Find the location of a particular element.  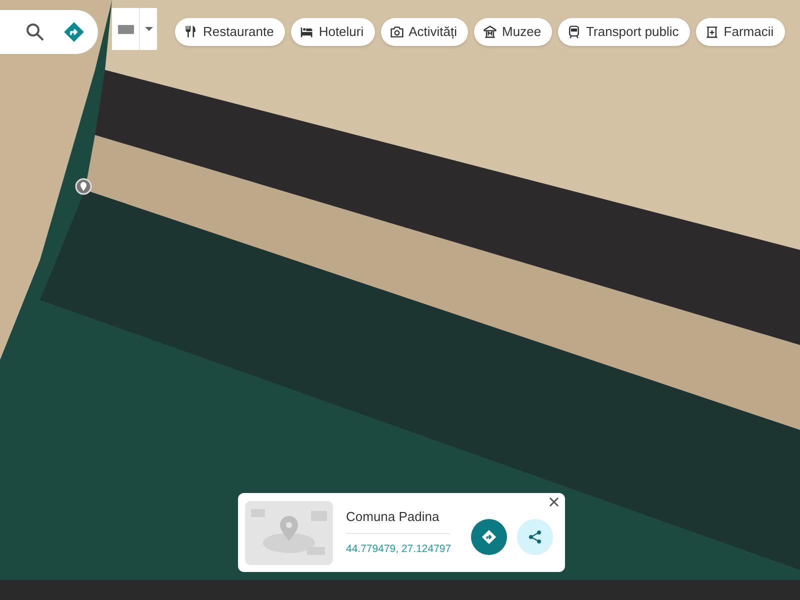

directions-button is located at coordinates (489, 536).